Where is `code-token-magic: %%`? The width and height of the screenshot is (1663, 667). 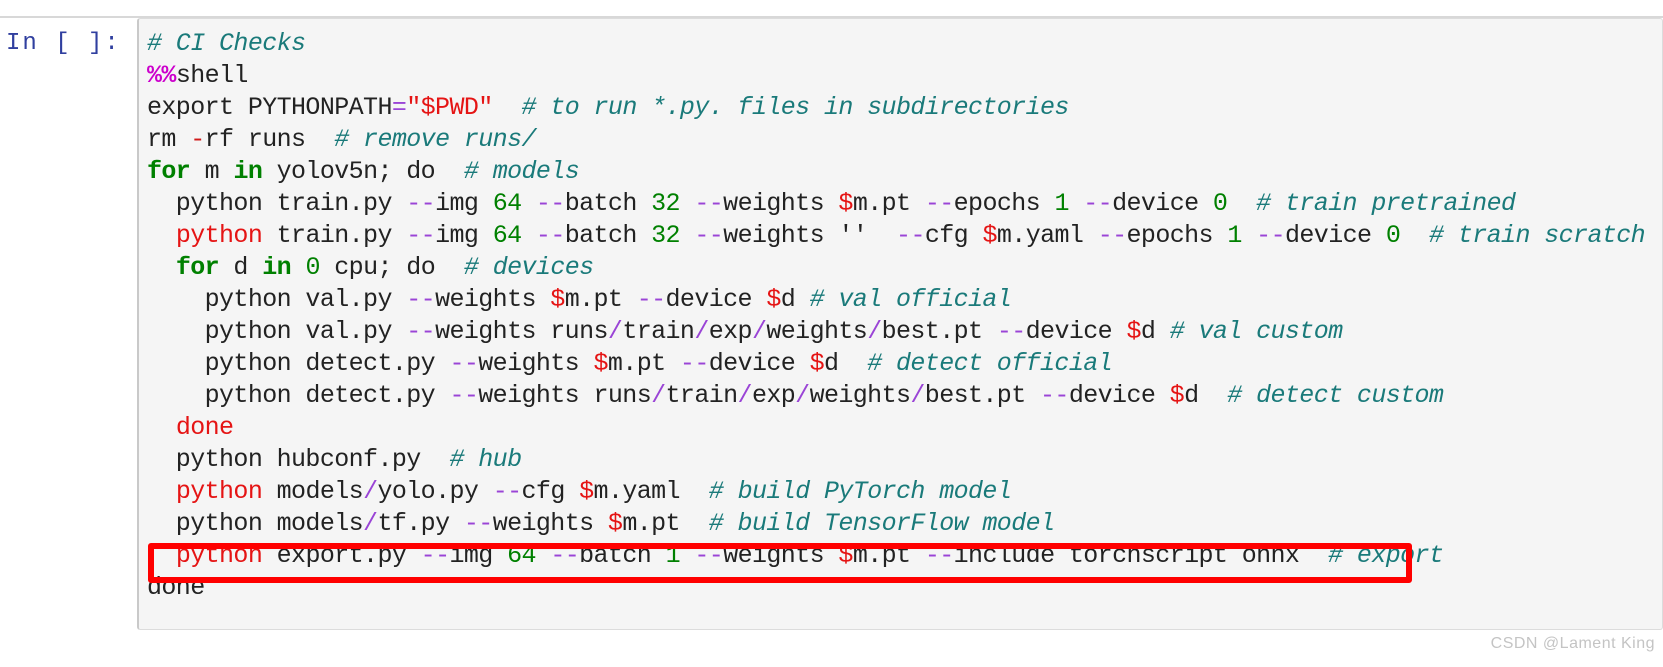
code-token-magic: %% is located at coordinates (161, 75).